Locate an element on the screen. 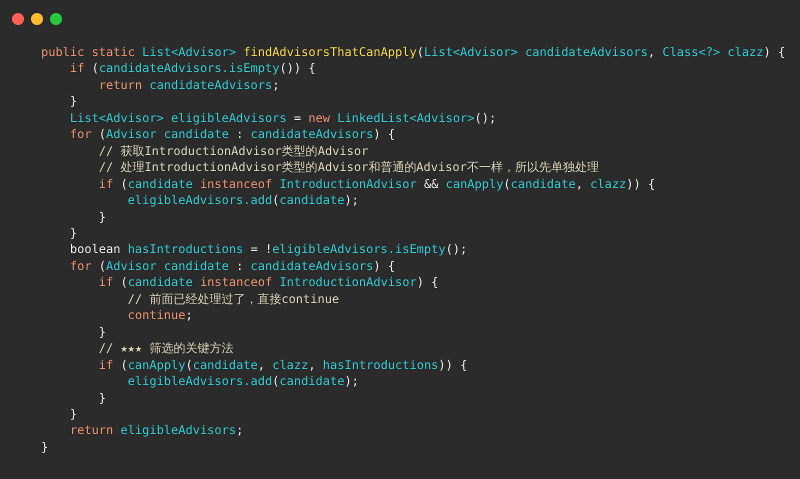 The image size is (800, 479). code-line: // ★★★ 筛选的关键方法 is located at coordinates (166, 348).